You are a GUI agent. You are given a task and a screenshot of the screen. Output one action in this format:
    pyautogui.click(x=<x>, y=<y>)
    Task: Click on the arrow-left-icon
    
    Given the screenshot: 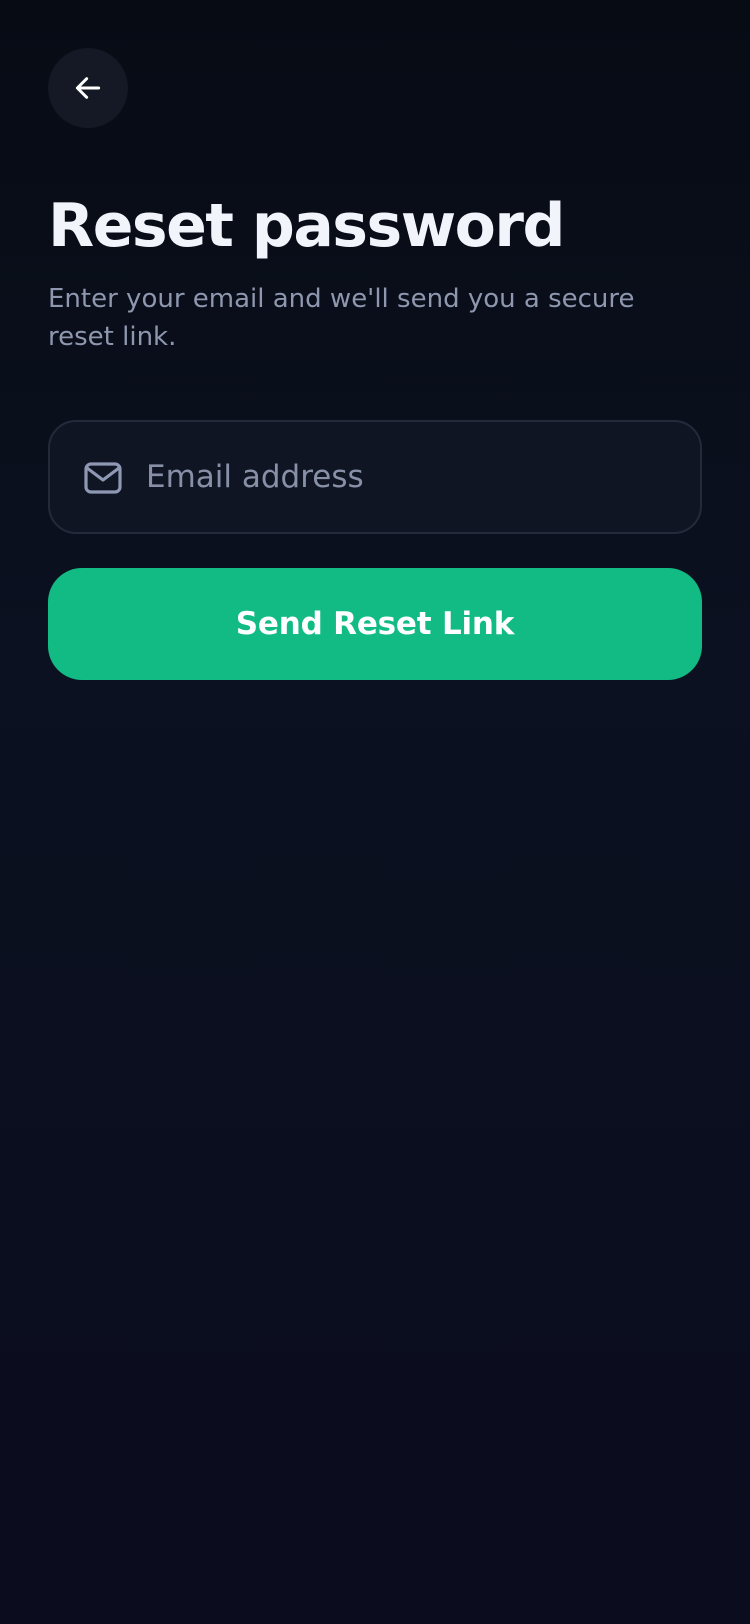 What is the action you would take?
    pyautogui.click(x=88, y=88)
    